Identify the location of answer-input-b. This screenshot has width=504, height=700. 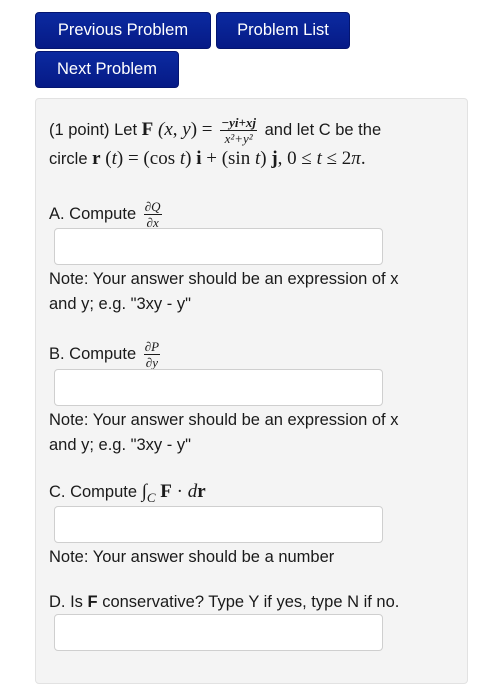
(218, 387).